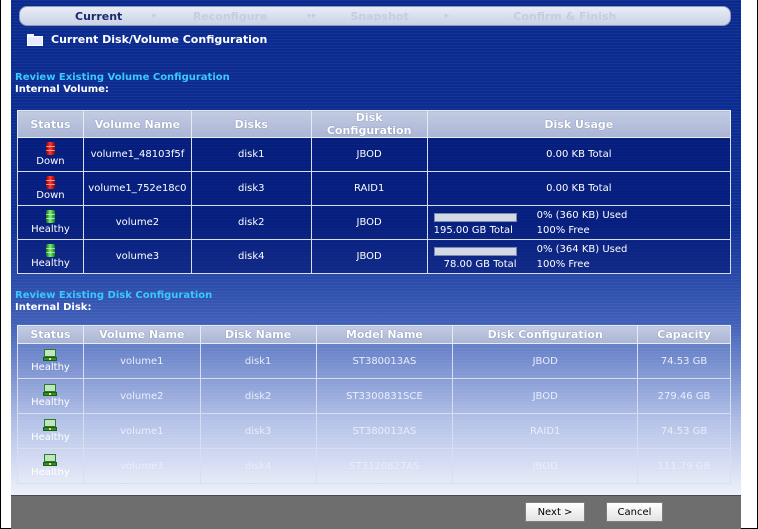 This screenshot has height=529, width=758. Describe the element at coordinates (545, 334) in the screenshot. I see `col-disk-configuration: Disk Configuration` at that location.